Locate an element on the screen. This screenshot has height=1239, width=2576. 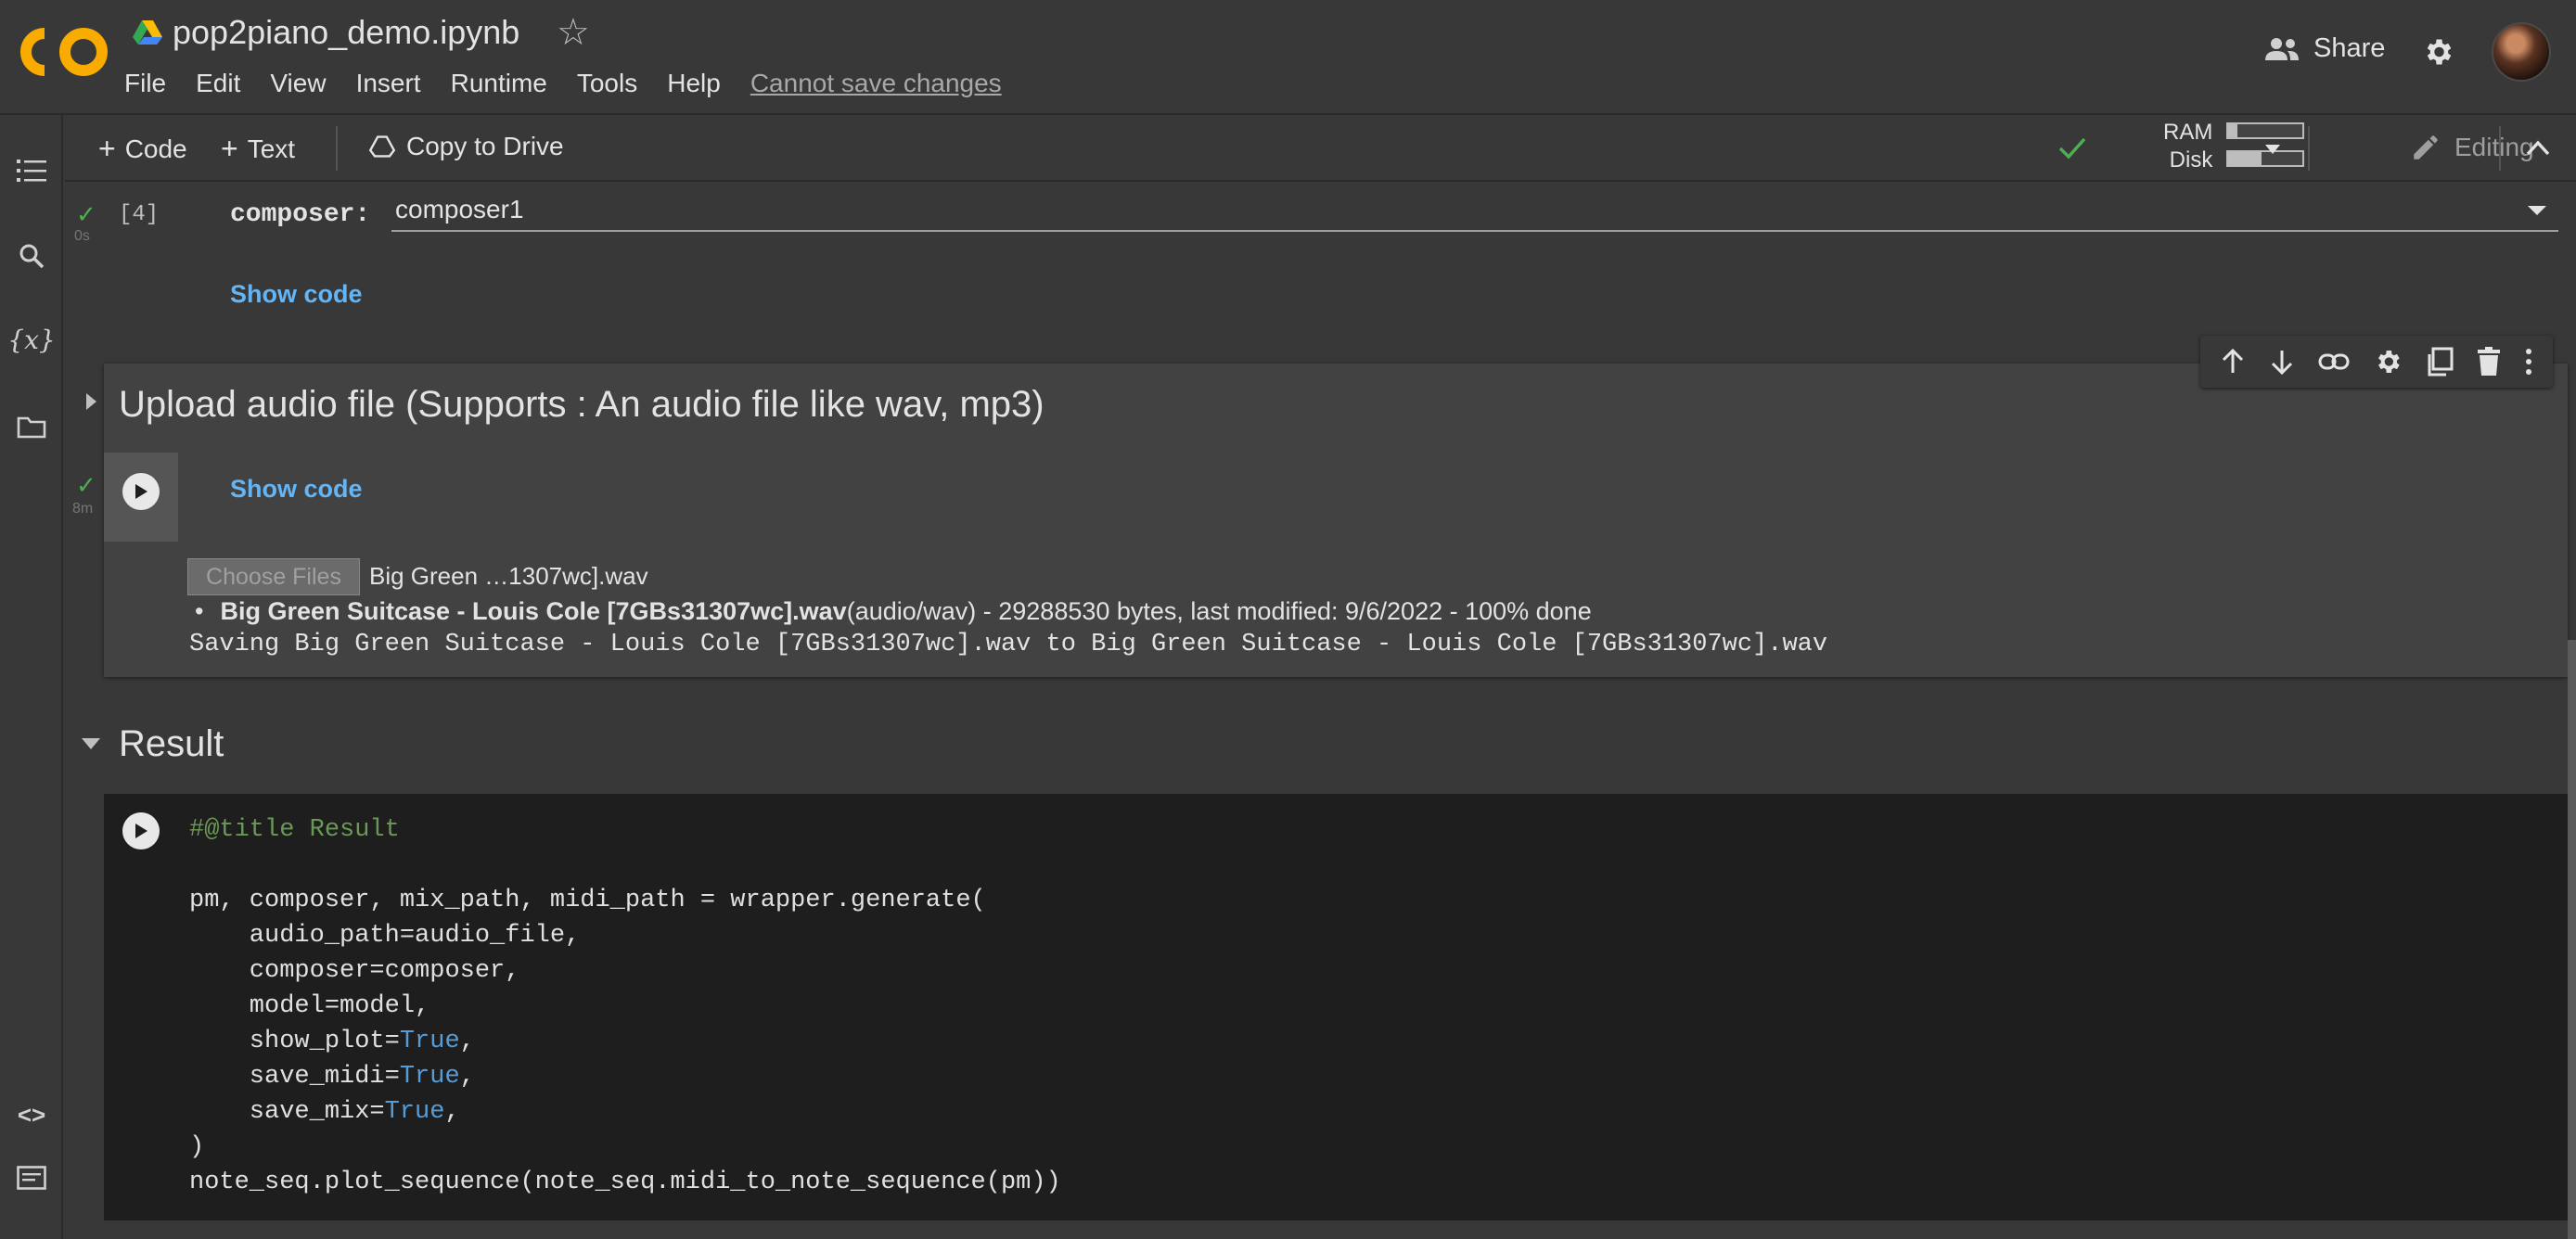
drive-outline-icon is located at coordinates (382, 146).